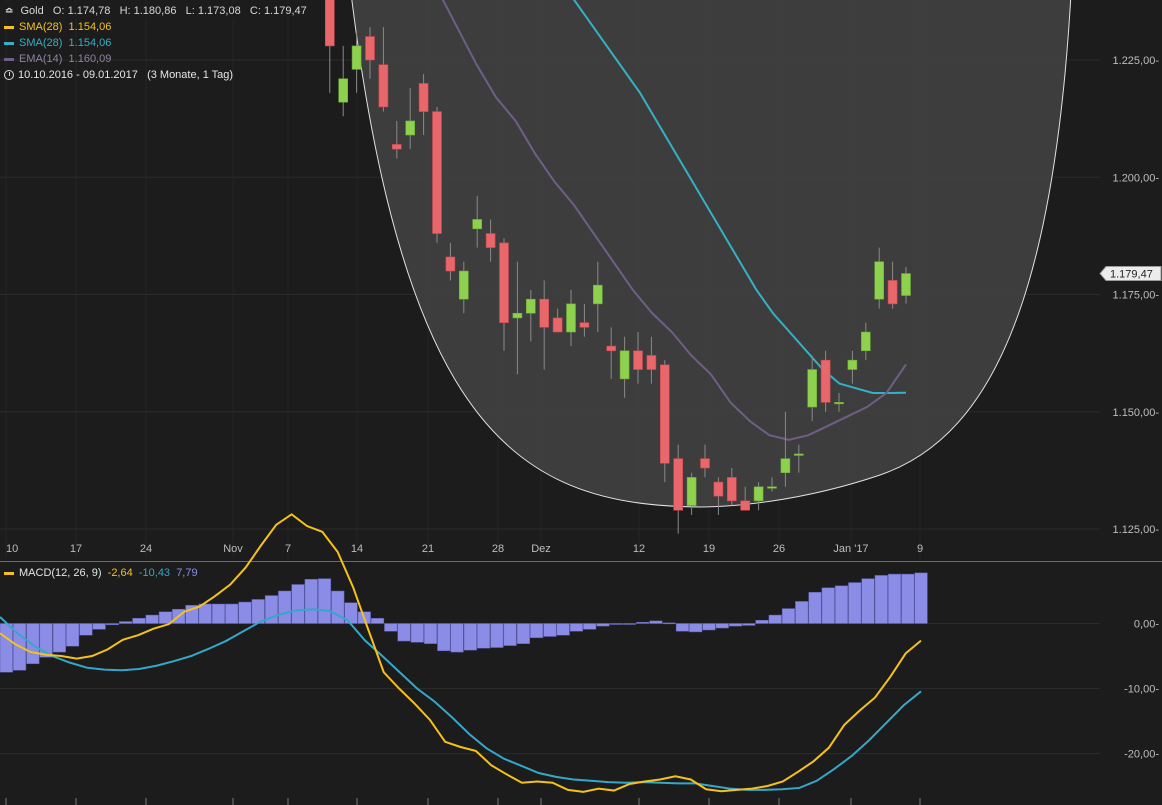 The width and height of the screenshot is (1162, 805). What do you see at coordinates (57, 27) in the screenshot?
I see `legend-sma1: SMA(28) 1.154,06` at bounding box center [57, 27].